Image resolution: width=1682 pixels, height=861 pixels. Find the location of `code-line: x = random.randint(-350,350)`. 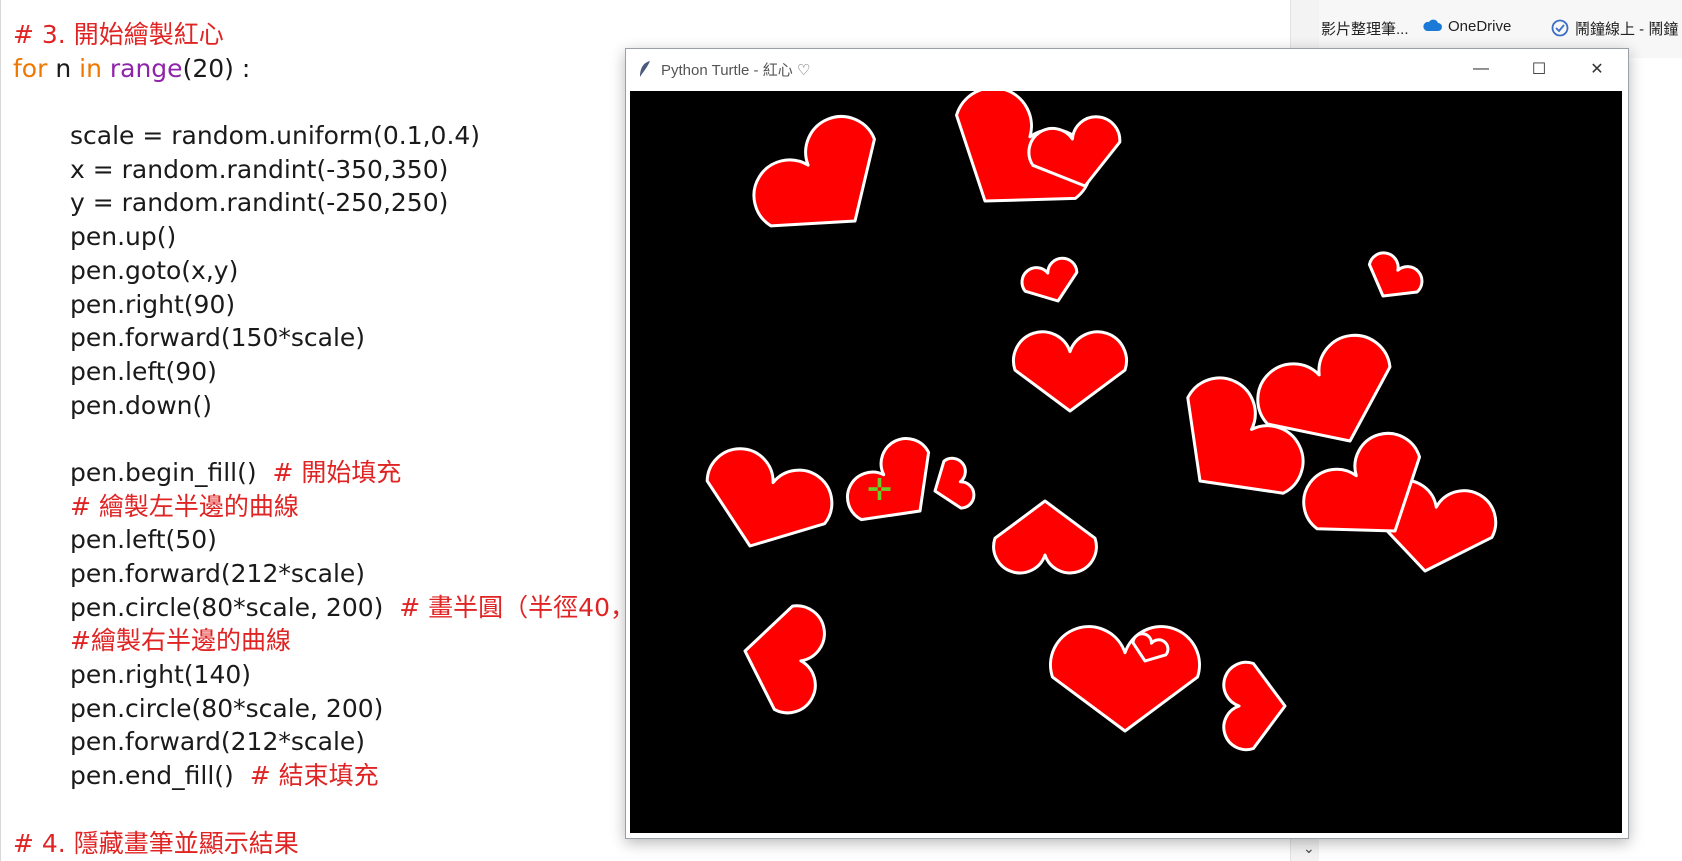

code-line: x = random.randint(-350,350) is located at coordinates (324, 170).